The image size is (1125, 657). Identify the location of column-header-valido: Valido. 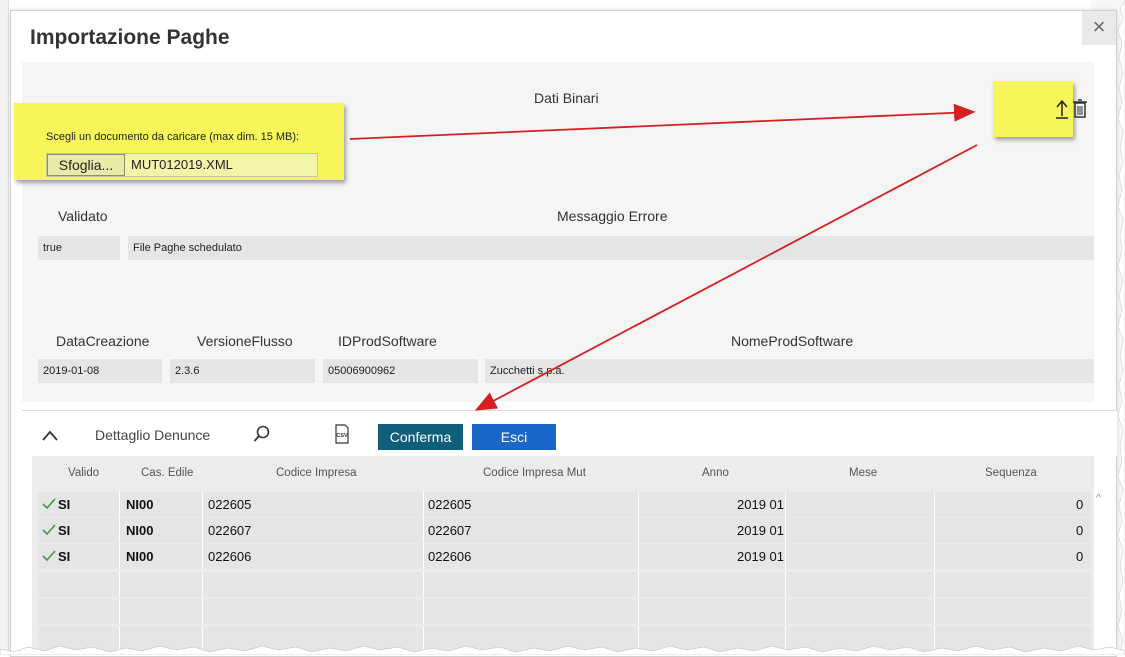
(83, 473).